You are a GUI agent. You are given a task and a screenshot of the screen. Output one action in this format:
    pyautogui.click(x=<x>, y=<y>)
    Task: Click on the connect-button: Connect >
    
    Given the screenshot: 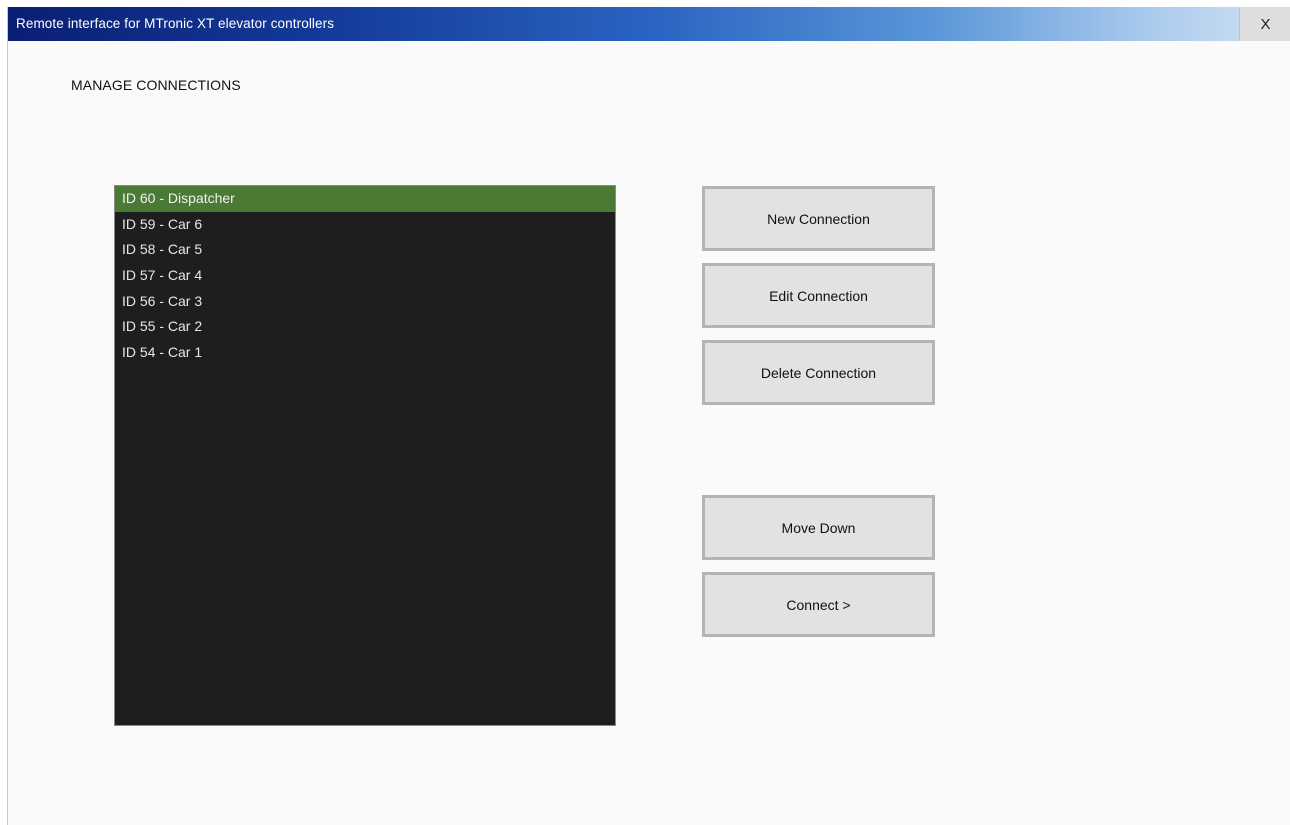 What is the action you would take?
    pyautogui.click(x=818, y=604)
    